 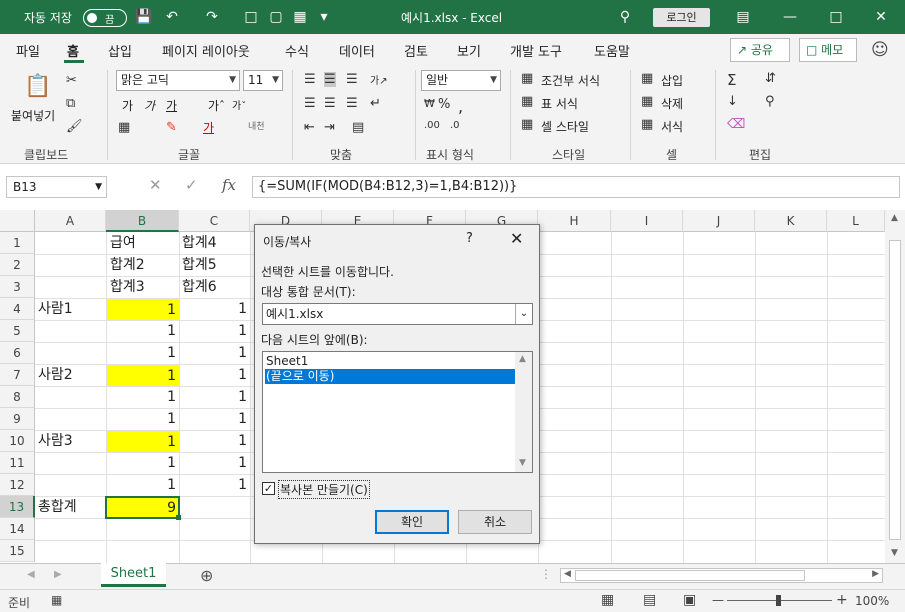 What do you see at coordinates (143, 243) in the screenshot?
I see `cell-b1: 급여` at bounding box center [143, 243].